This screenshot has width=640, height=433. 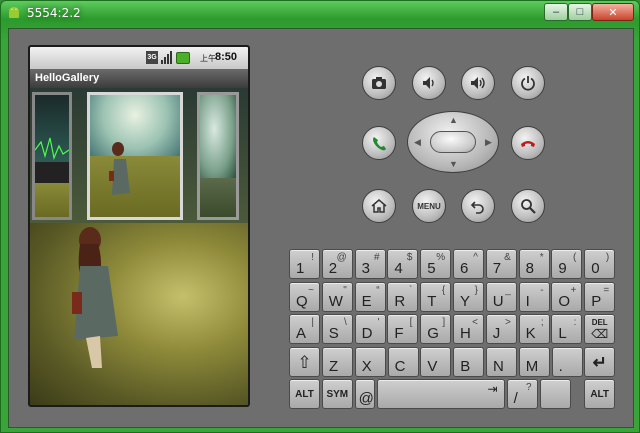 What do you see at coordinates (135, 156) in the screenshot?
I see `gallery-thumbnail-selected` at bounding box center [135, 156].